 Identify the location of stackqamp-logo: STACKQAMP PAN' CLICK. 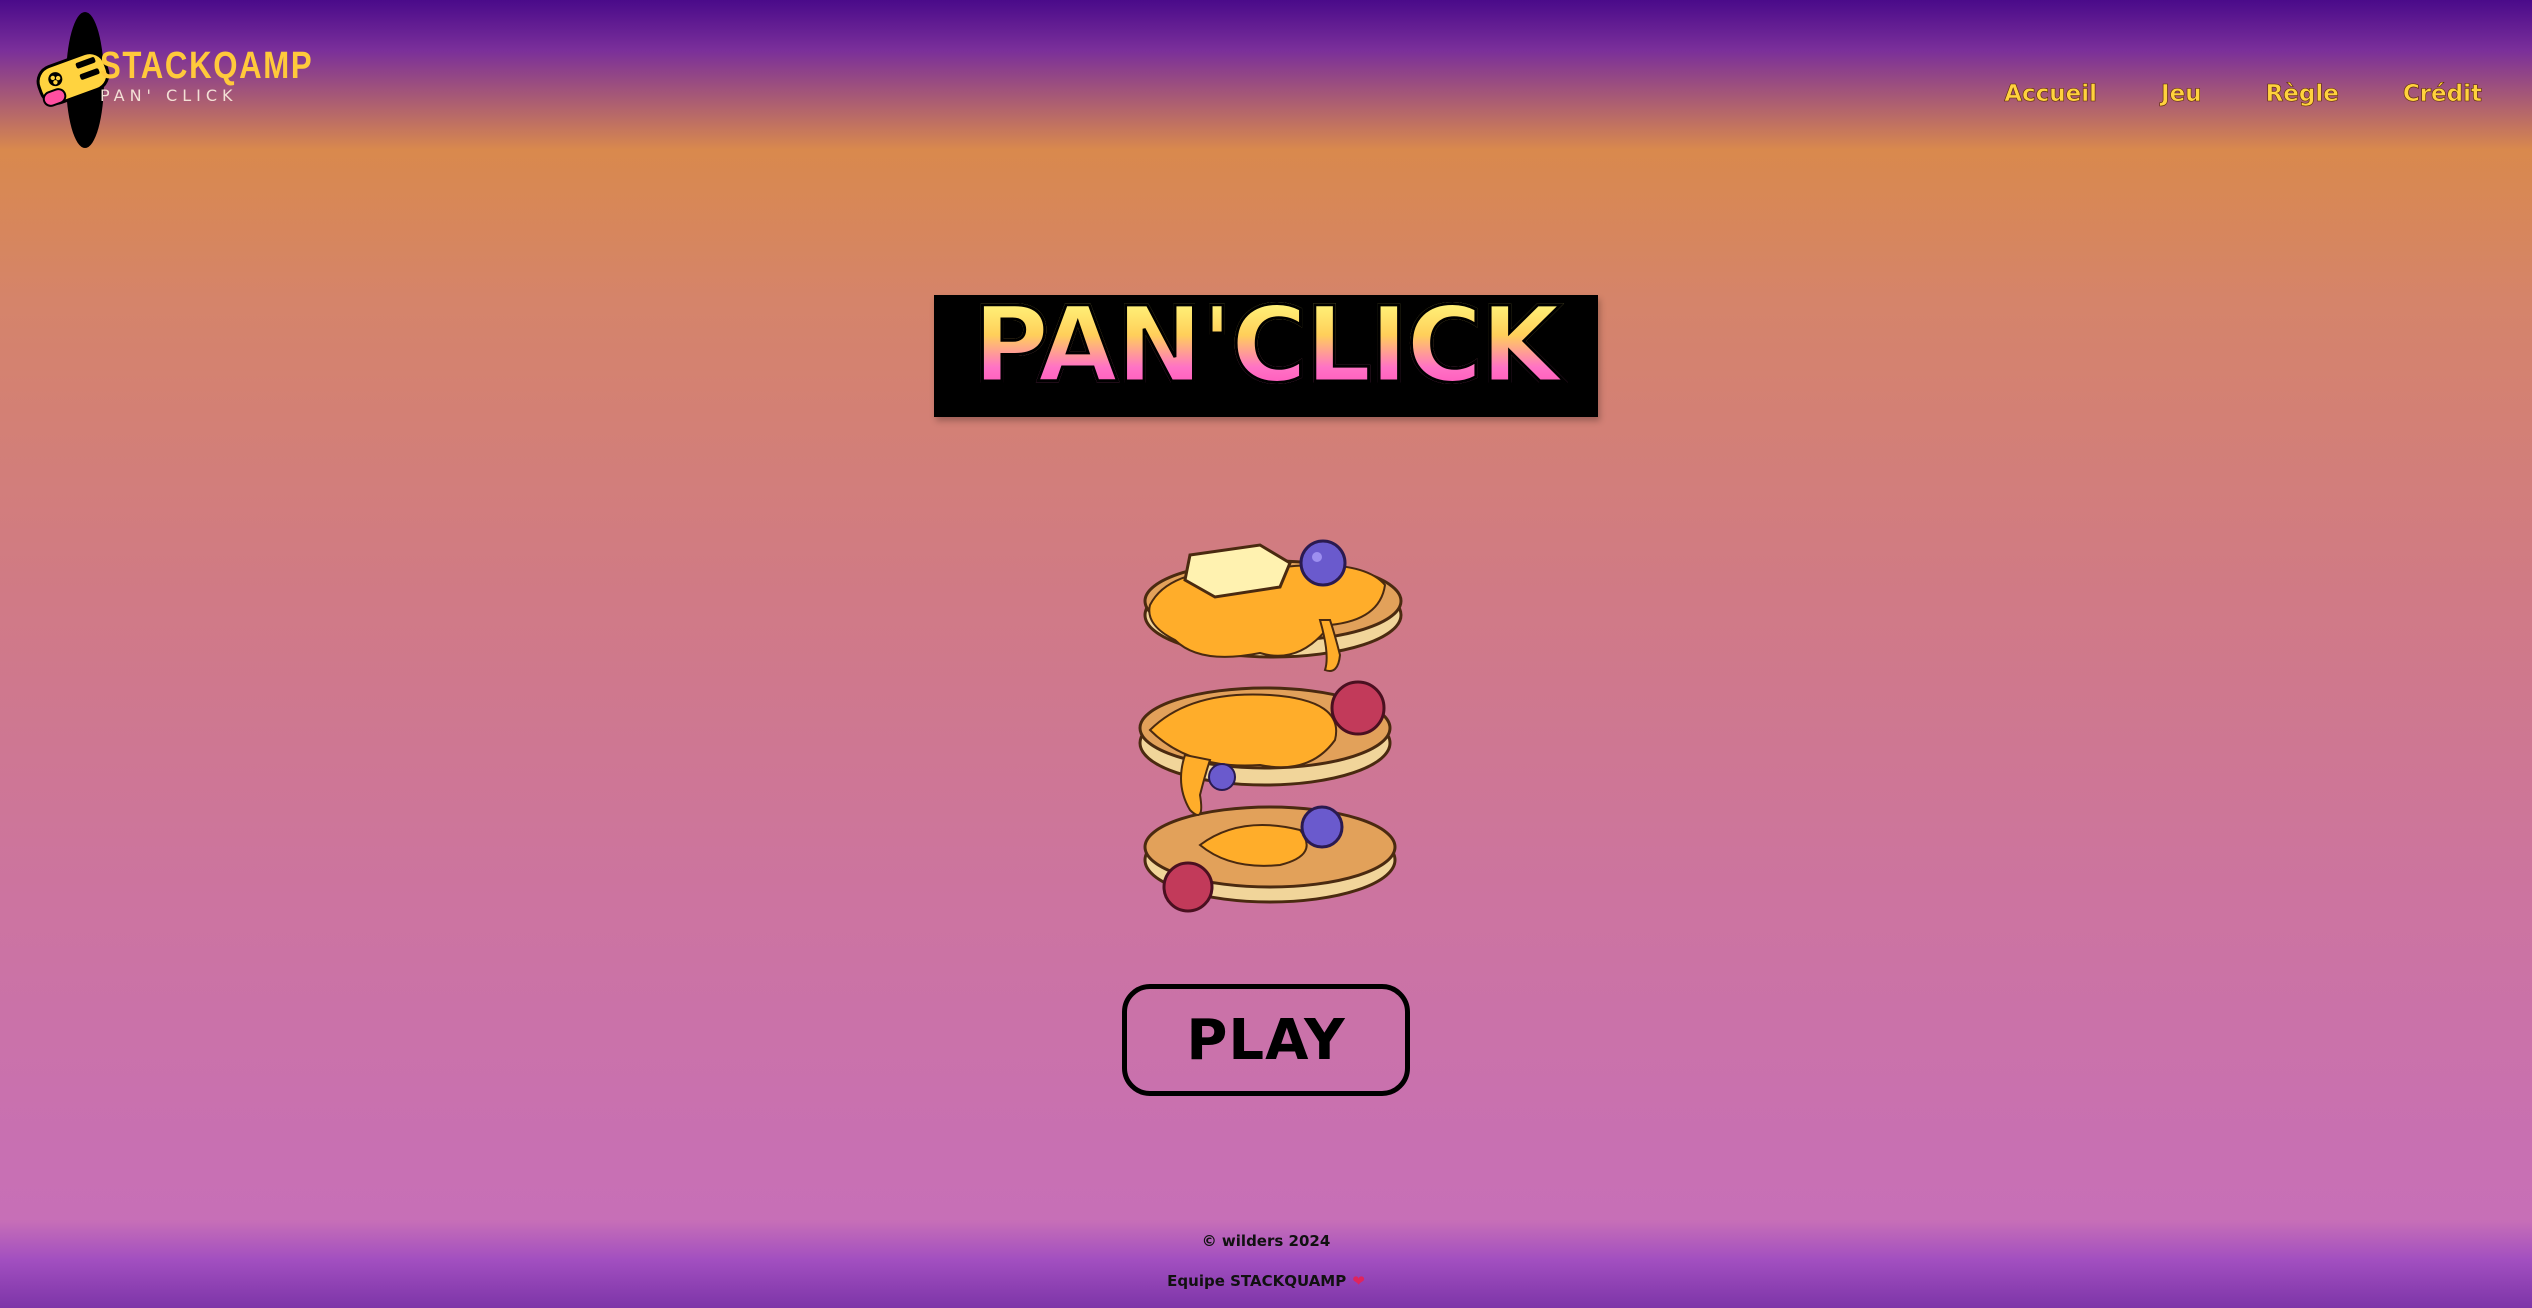
(178, 80).